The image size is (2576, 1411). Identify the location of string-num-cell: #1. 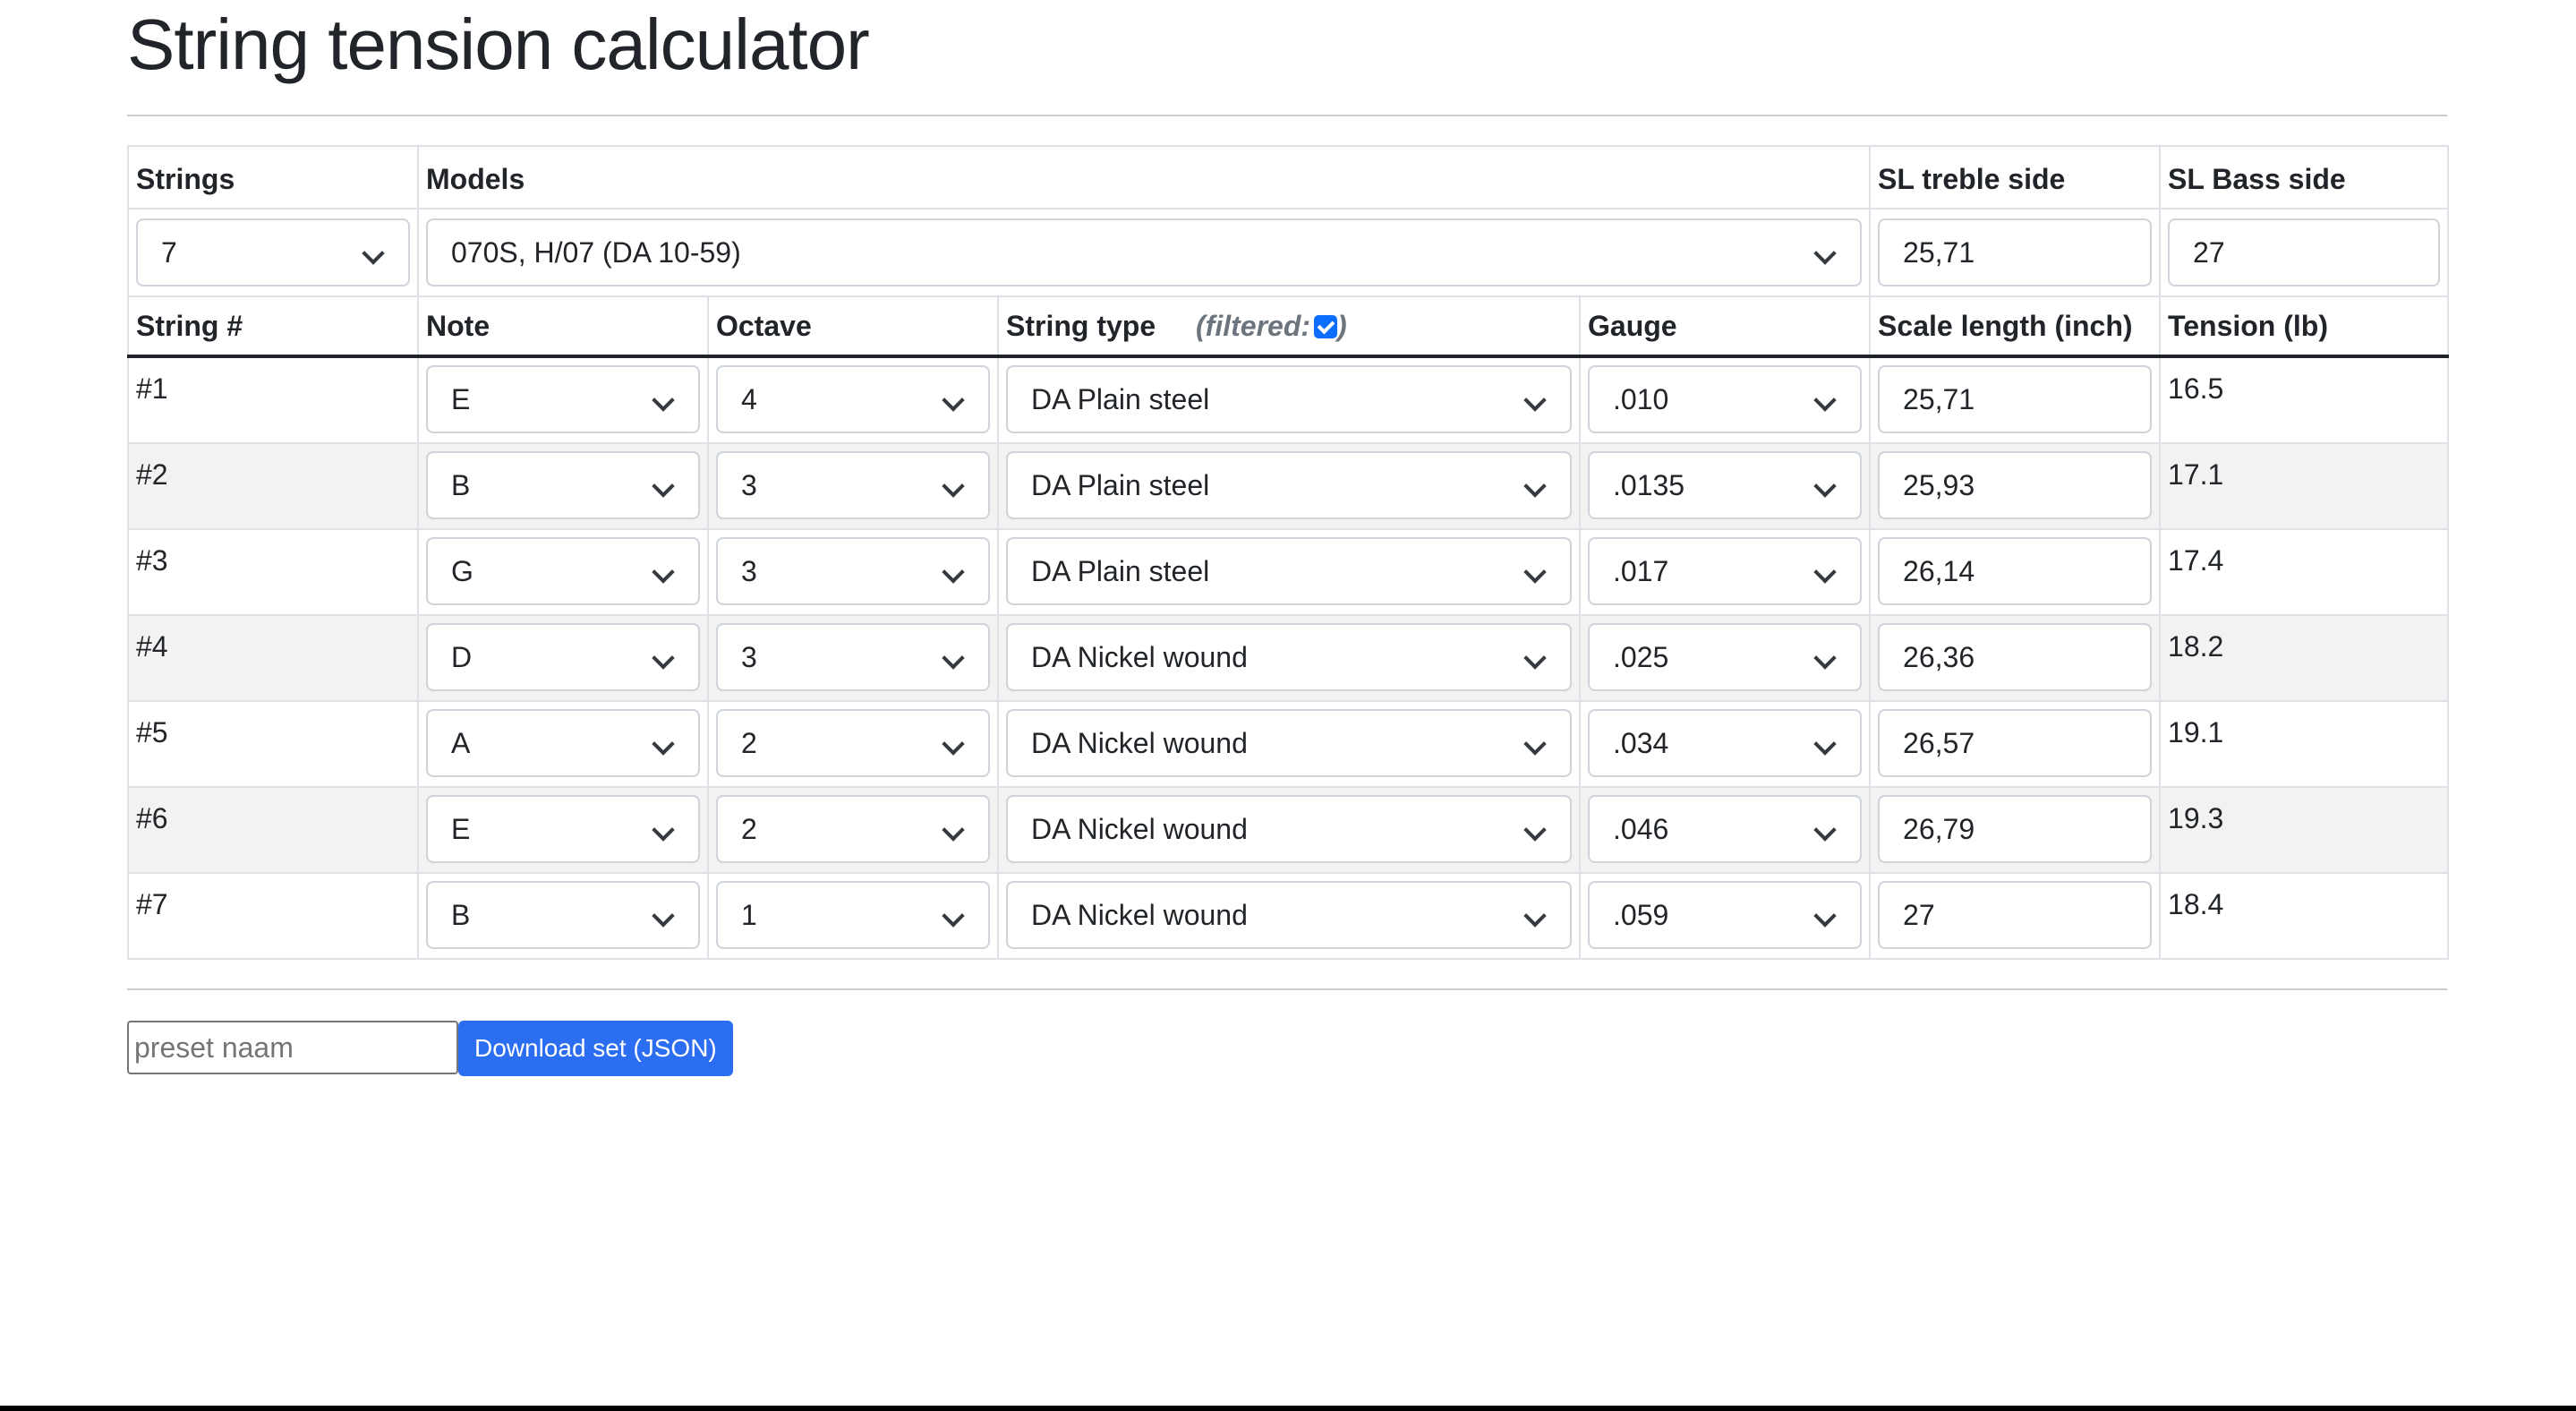
(273, 399).